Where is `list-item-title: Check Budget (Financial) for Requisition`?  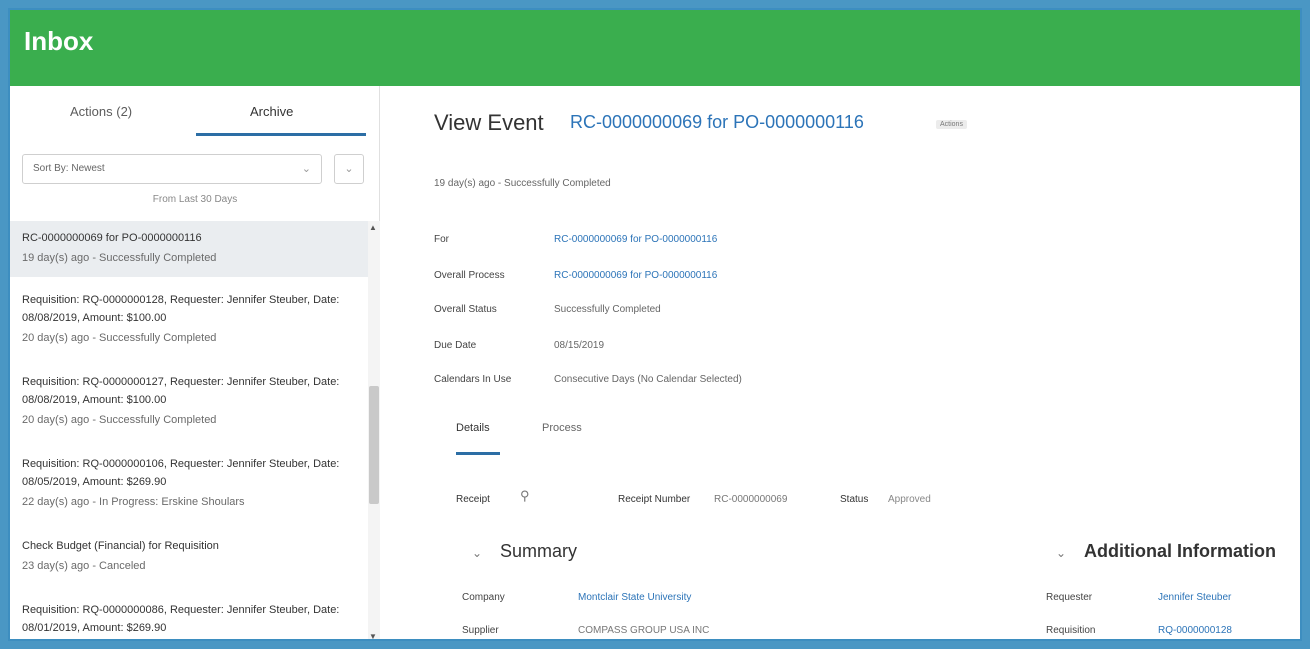
list-item-title: Check Budget (Financial) for Requisition is located at coordinates (120, 546).